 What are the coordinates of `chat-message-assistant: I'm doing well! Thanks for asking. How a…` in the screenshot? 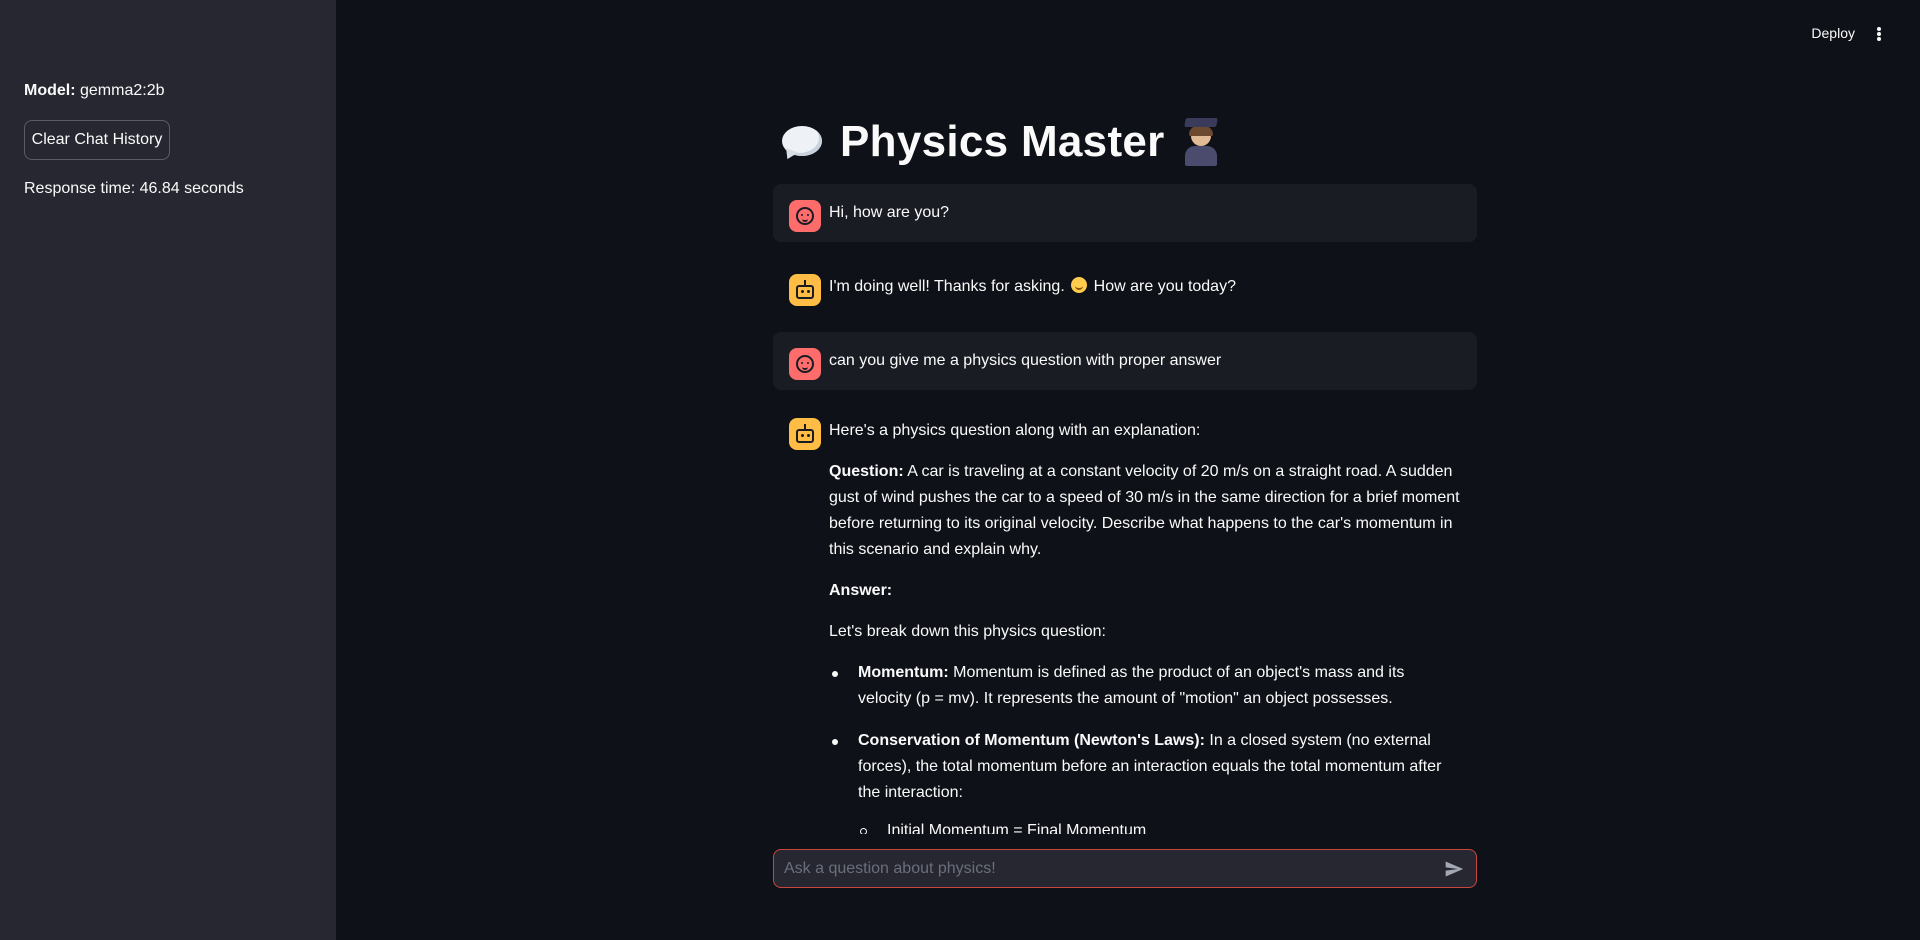 It's located at (1125, 287).